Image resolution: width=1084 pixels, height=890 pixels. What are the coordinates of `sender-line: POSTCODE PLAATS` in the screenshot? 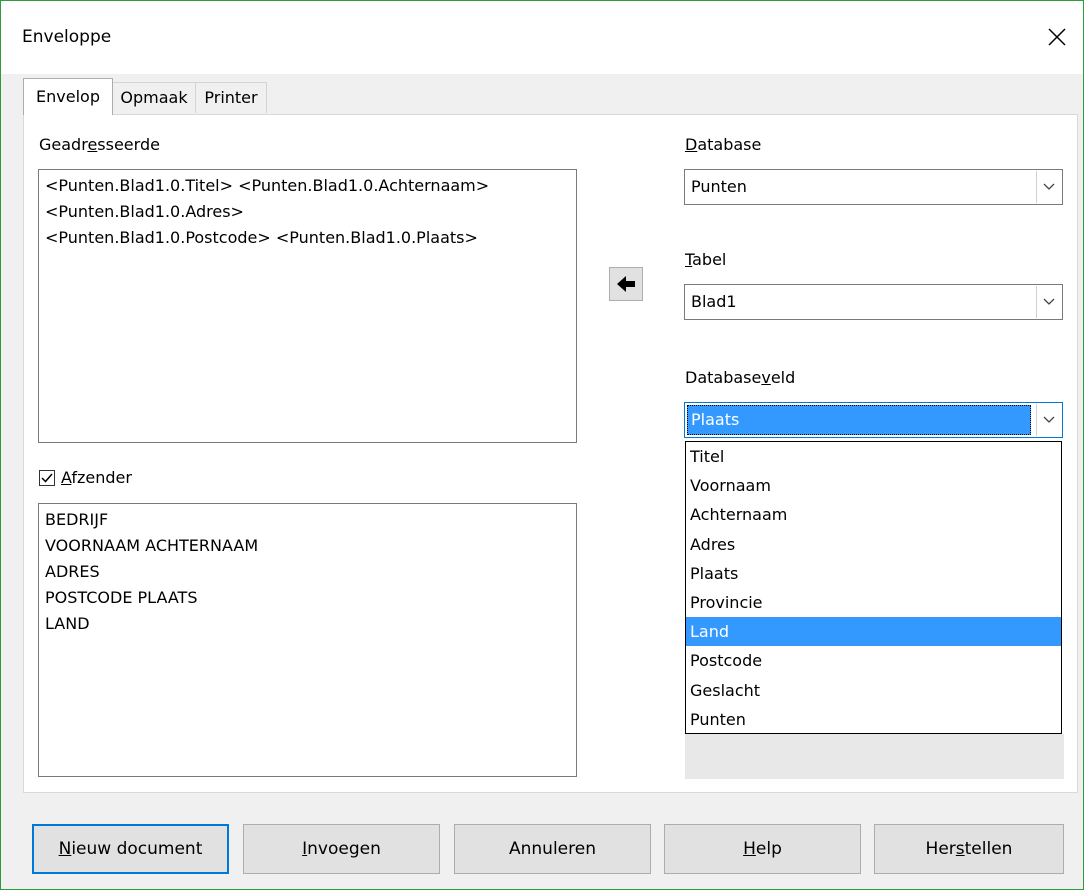 It's located at (121, 597).